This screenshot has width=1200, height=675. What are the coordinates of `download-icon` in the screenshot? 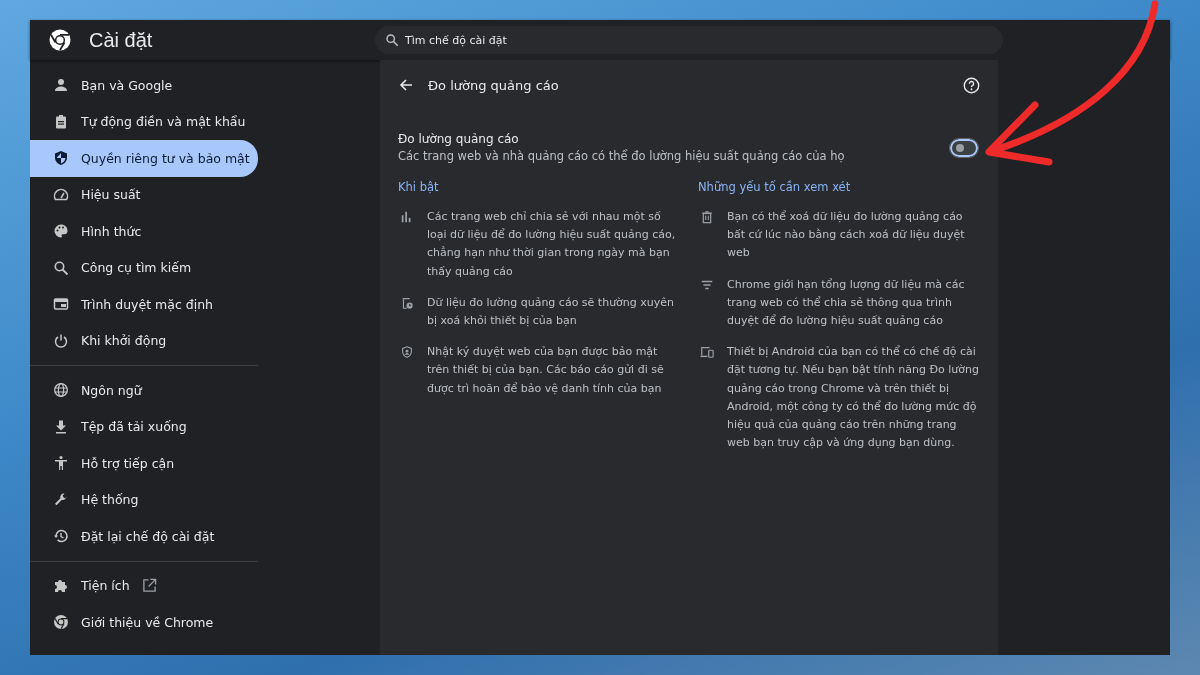 It's located at (61, 426).